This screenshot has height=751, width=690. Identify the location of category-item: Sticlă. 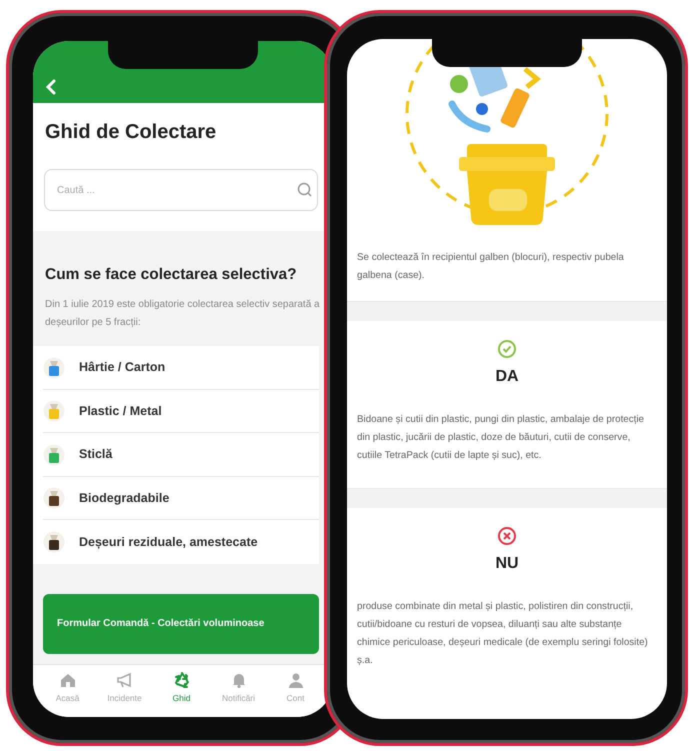
(181, 455).